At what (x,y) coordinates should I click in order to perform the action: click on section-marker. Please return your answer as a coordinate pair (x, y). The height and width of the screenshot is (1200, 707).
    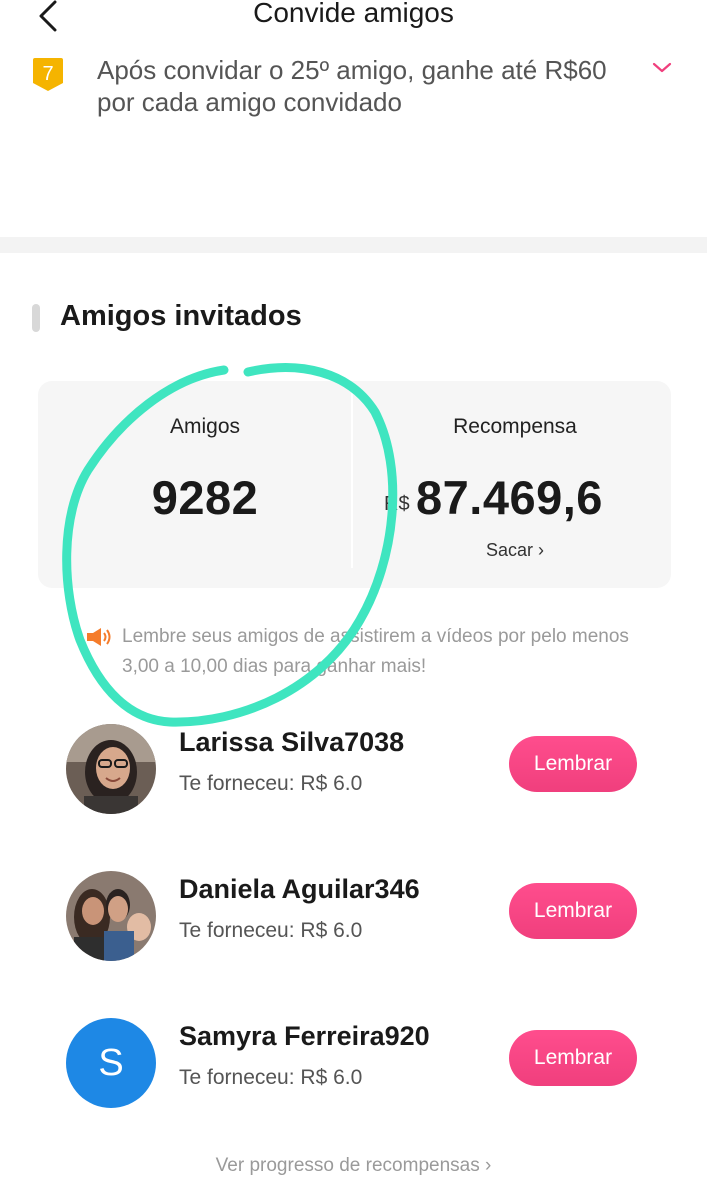
    Looking at the image, I should click on (36, 318).